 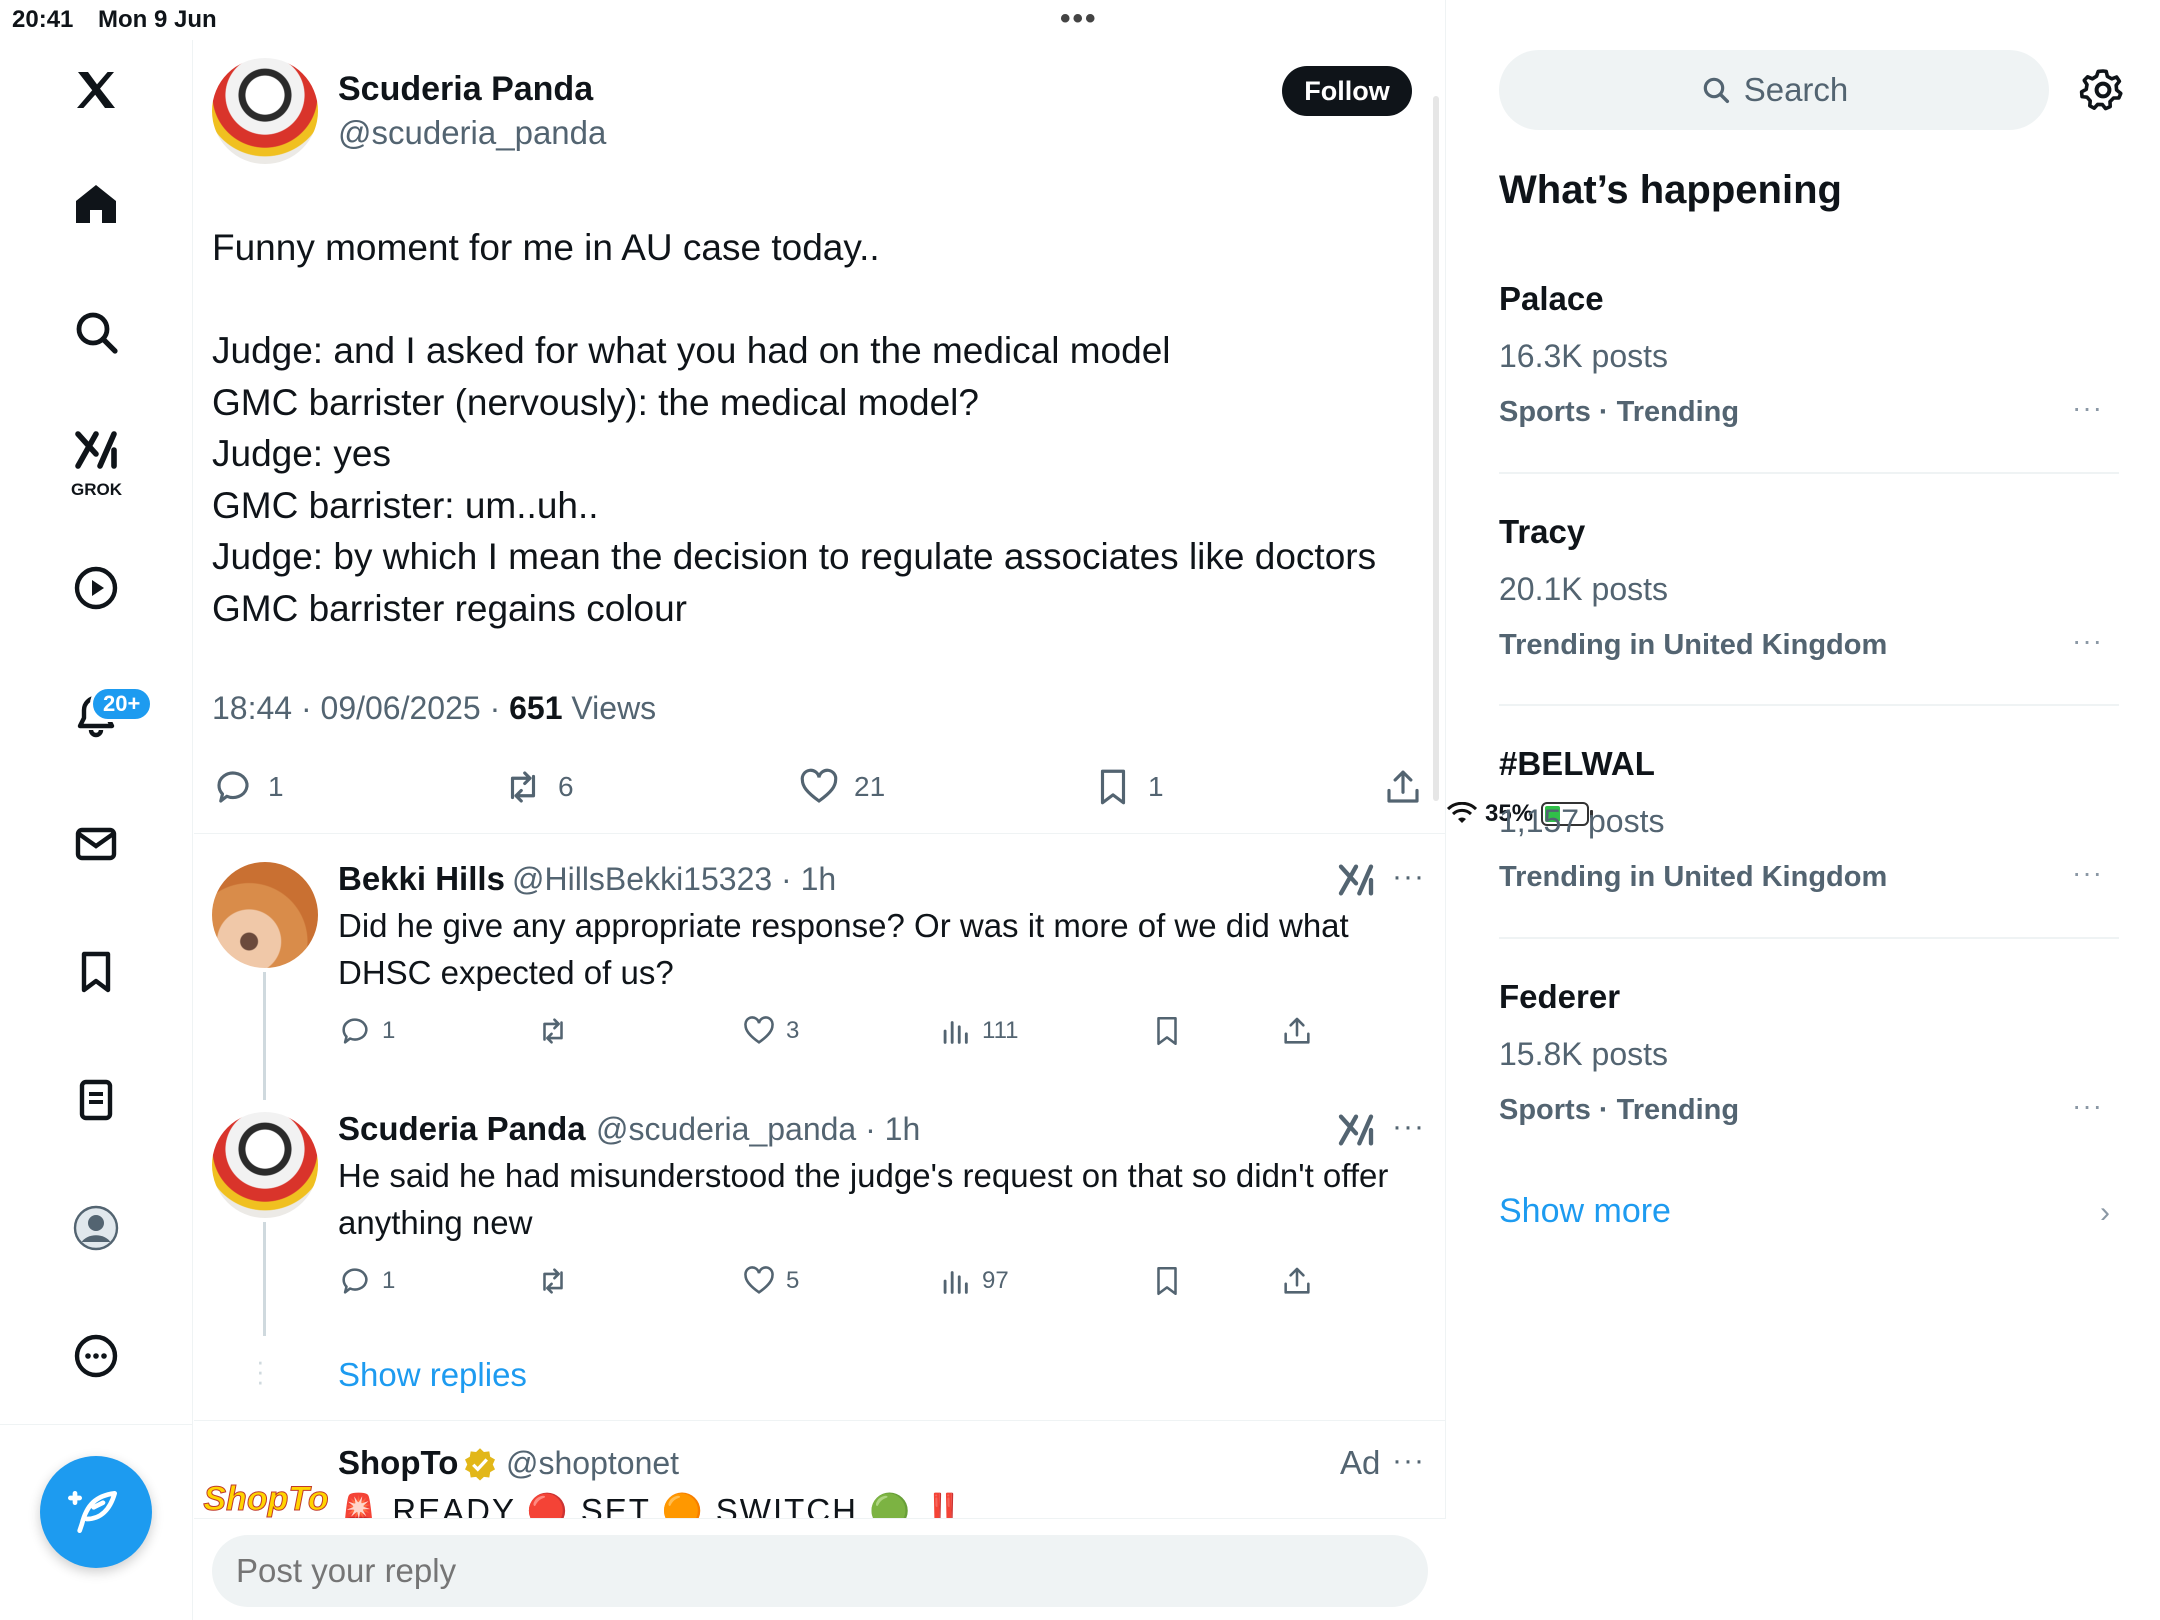 I want to click on ad-author-name: ShopTo, so click(x=398, y=1463).